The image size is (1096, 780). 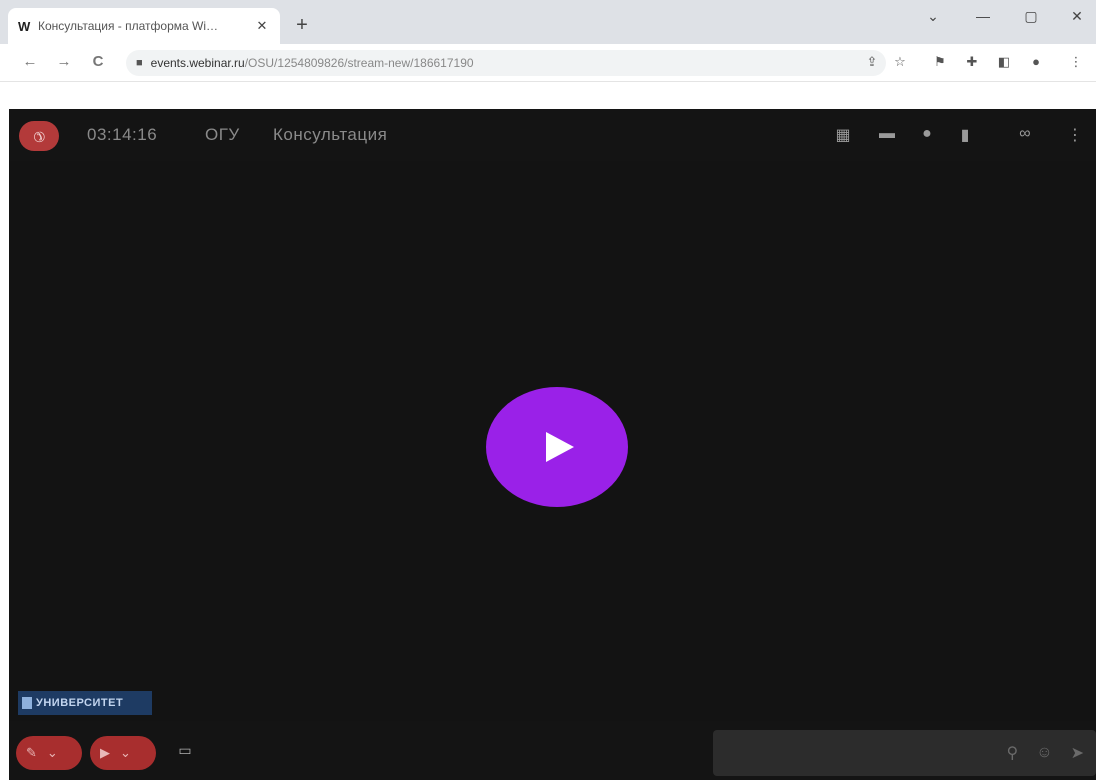 I want to click on participants-icon: ●, so click(x=927, y=134).